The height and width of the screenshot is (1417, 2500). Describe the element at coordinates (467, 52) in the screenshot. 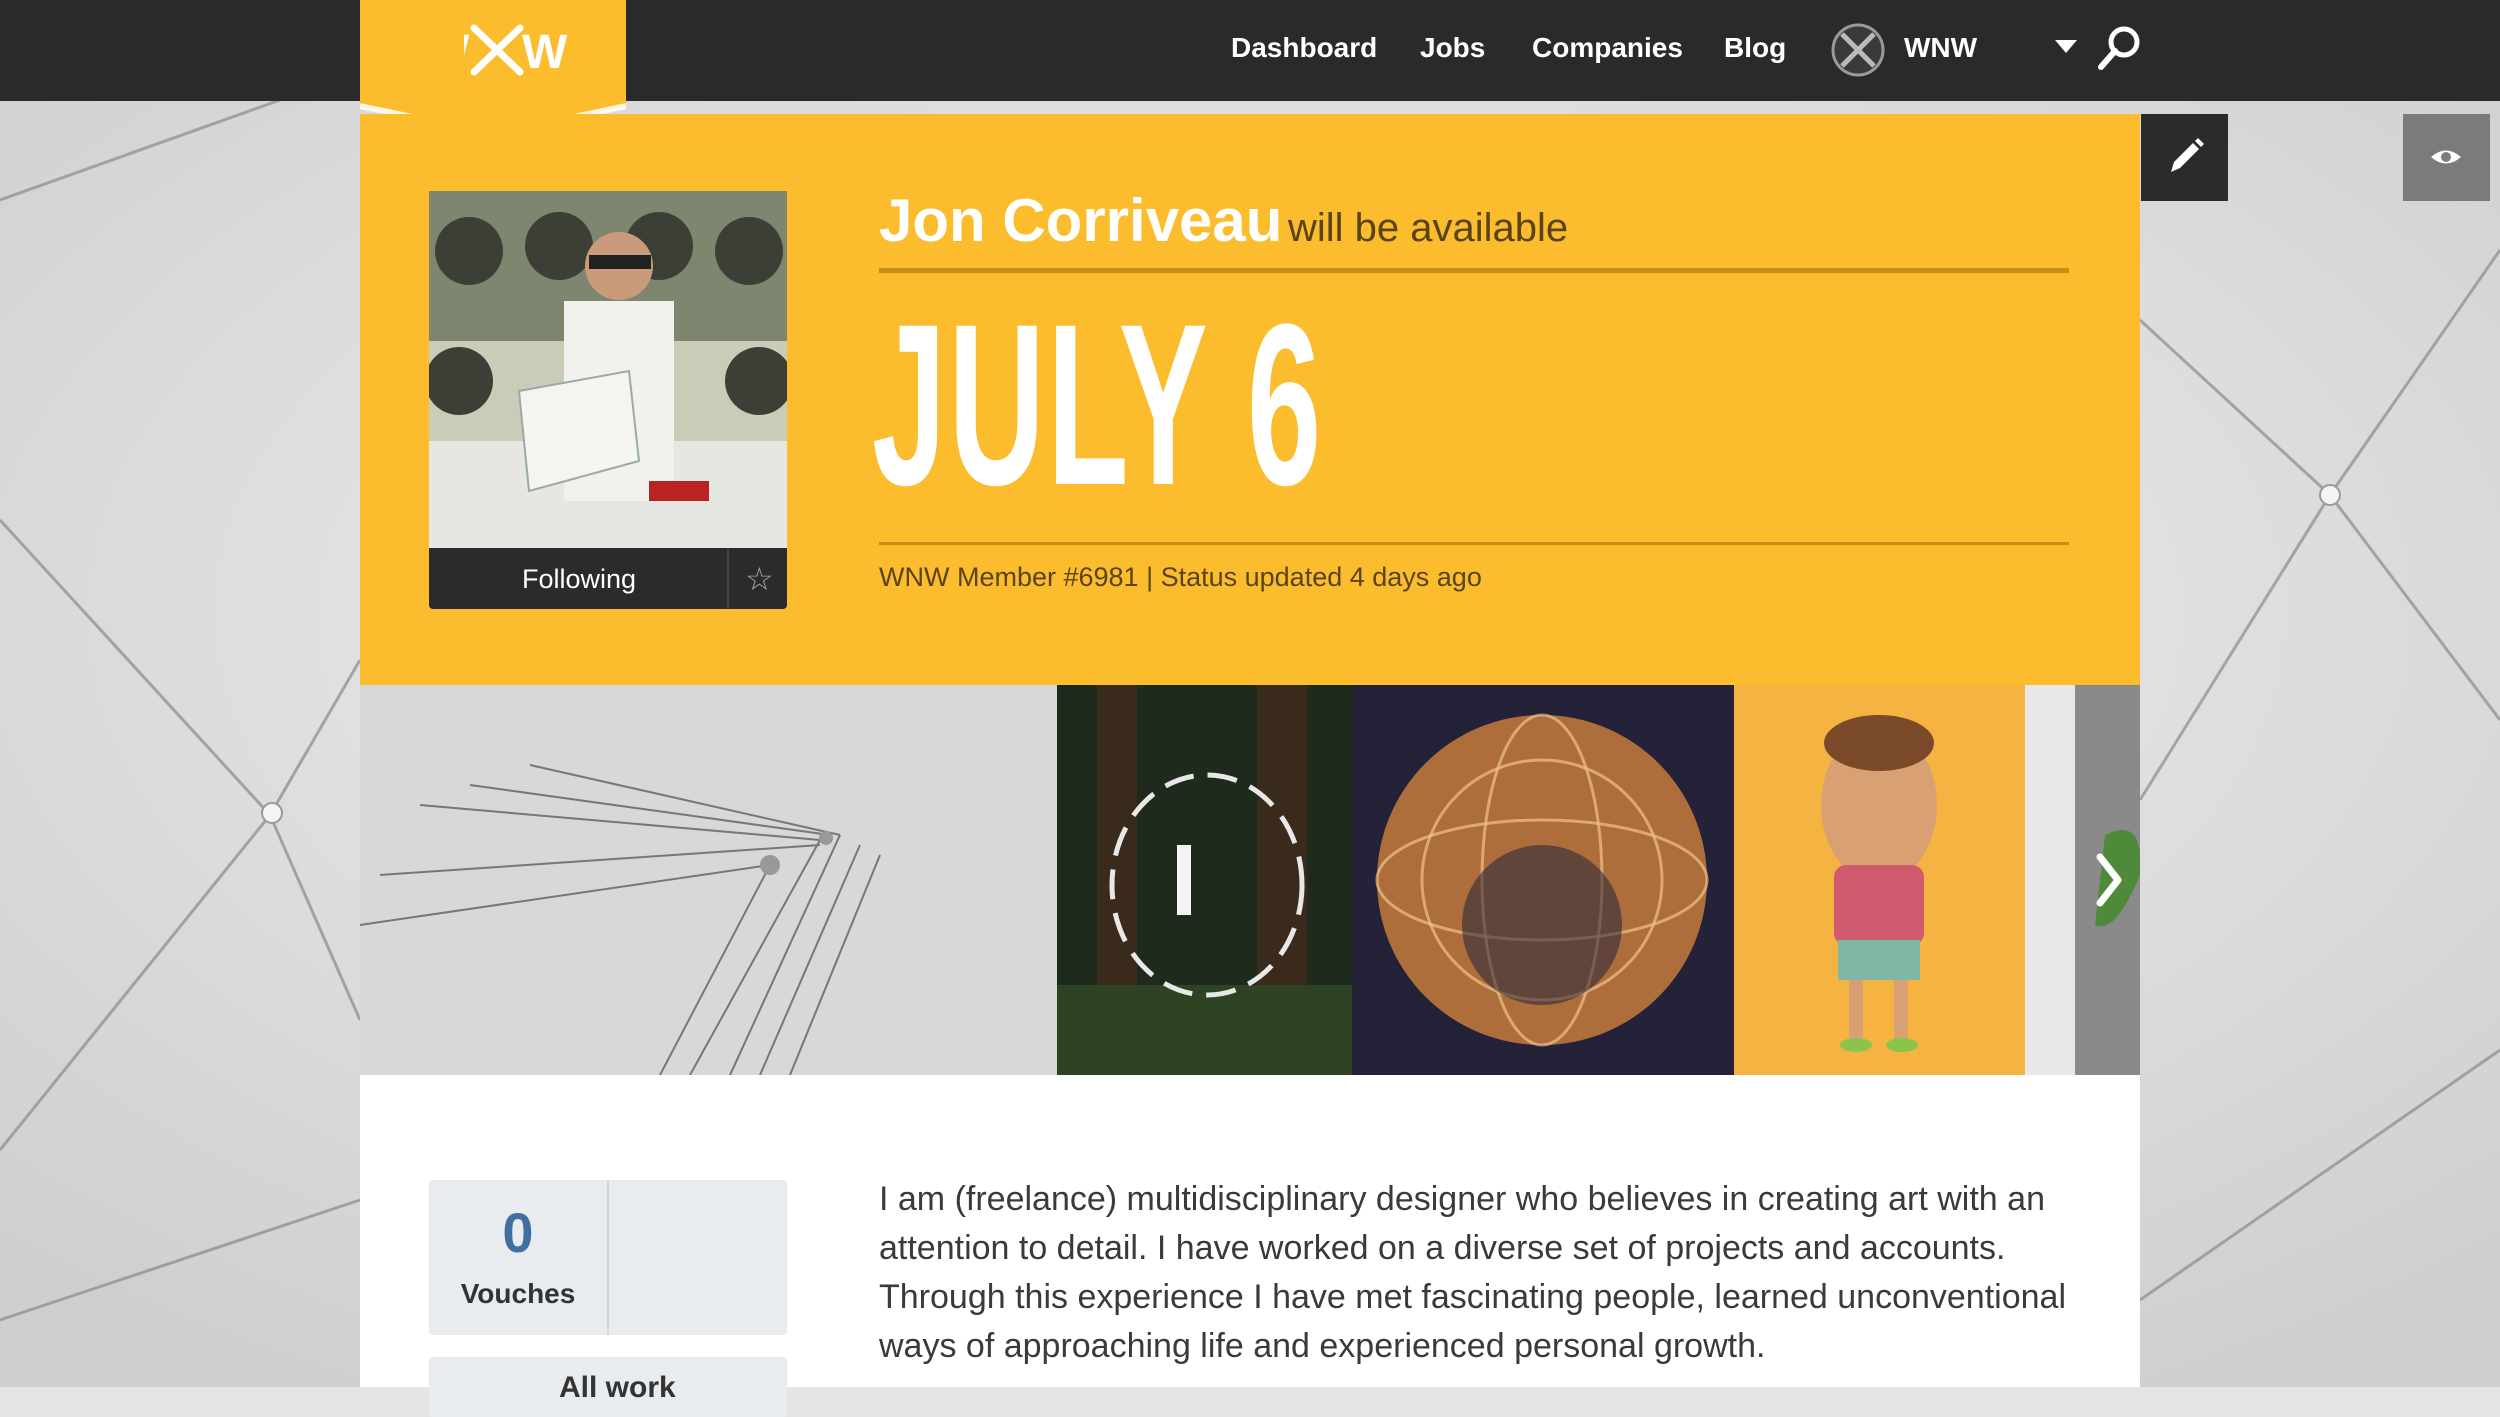

I see `logo-w-left: W` at that location.